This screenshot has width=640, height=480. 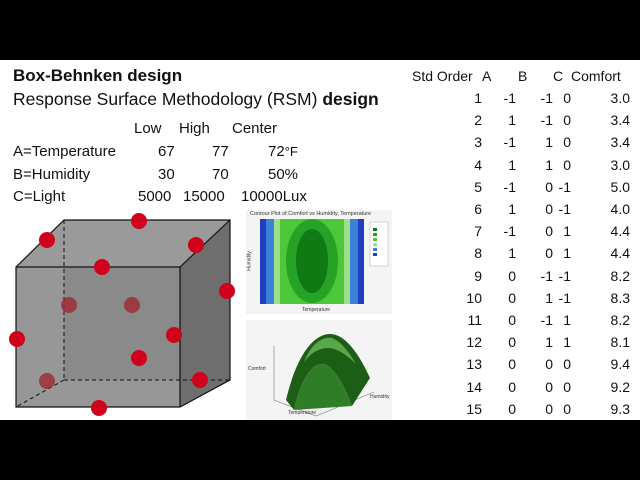 What do you see at coordinates (249, 261) in the screenshot?
I see `contour-plot-ylabel: Humidity` at bounding box center [249, 261].